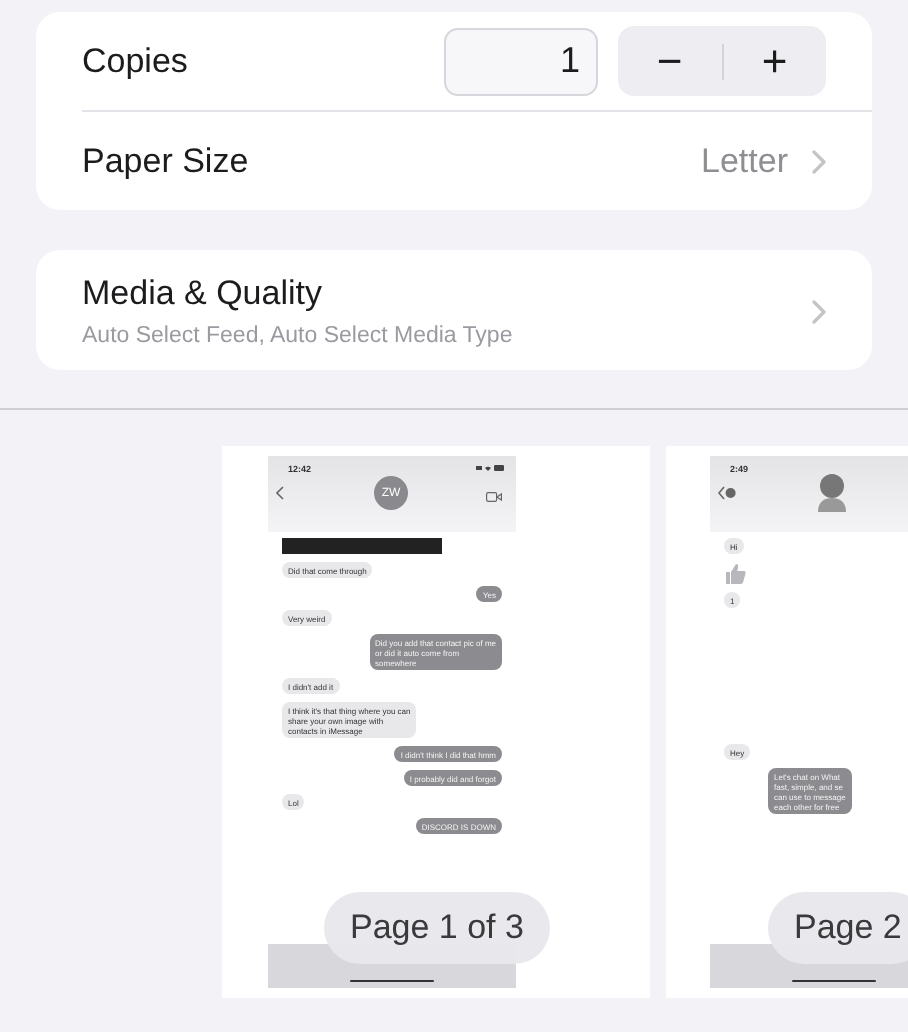 This screenshot has width=908, height=1032. What do you see at coordinates (669, 61) in the screenshot?
I see `decrement-button: −` at bounding box center [669, 61].